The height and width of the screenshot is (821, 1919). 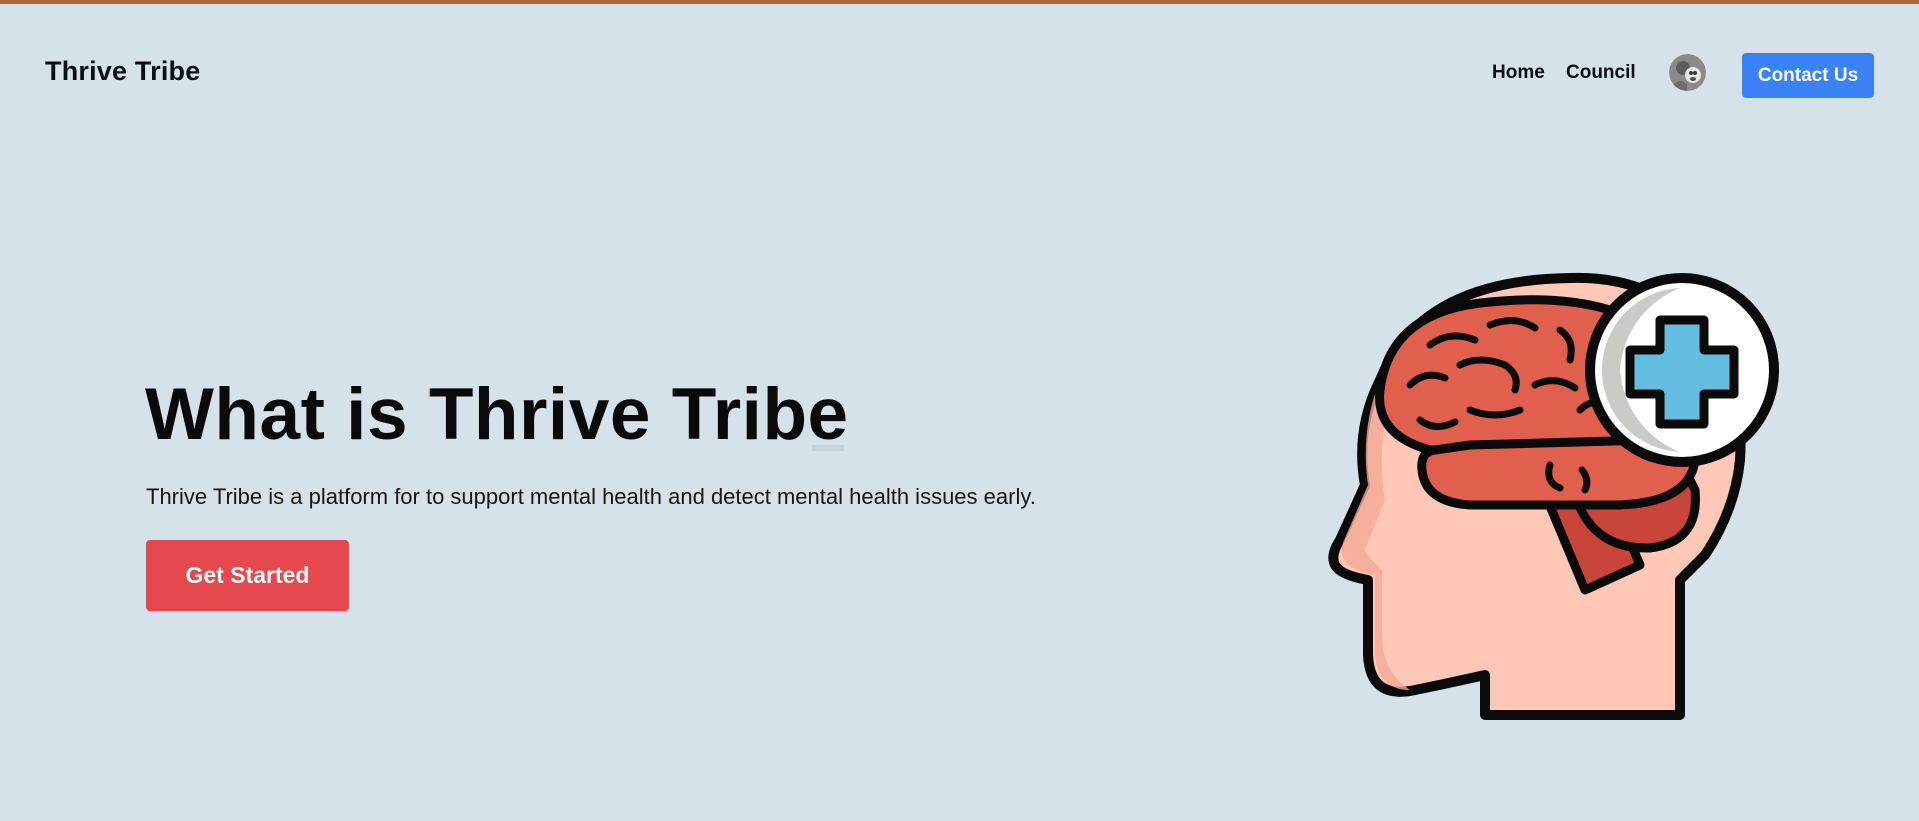 What do you see at coordinates (1808, 75) in the screenshot?
I see `contact-us-button: Contact Us` at bounding box center [1808, 75].